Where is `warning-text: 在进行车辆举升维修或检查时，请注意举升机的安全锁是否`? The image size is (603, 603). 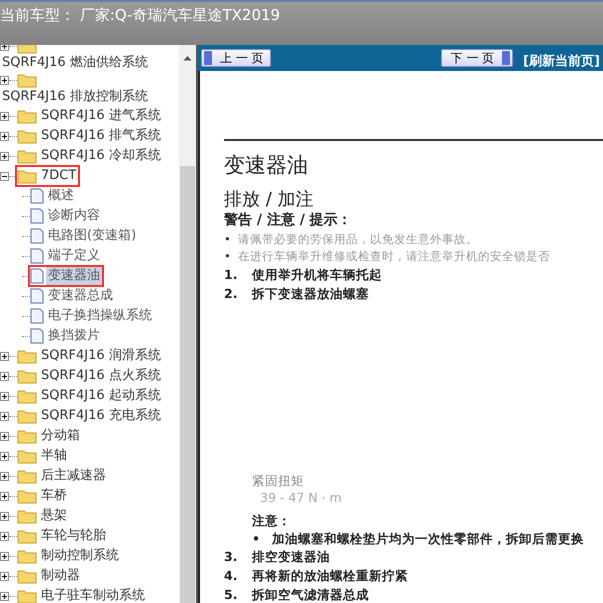
warning-text: 在进行车辆举升维修或检查时，请注意举升机的安全锁是否 is located at coordinates (394, 256).